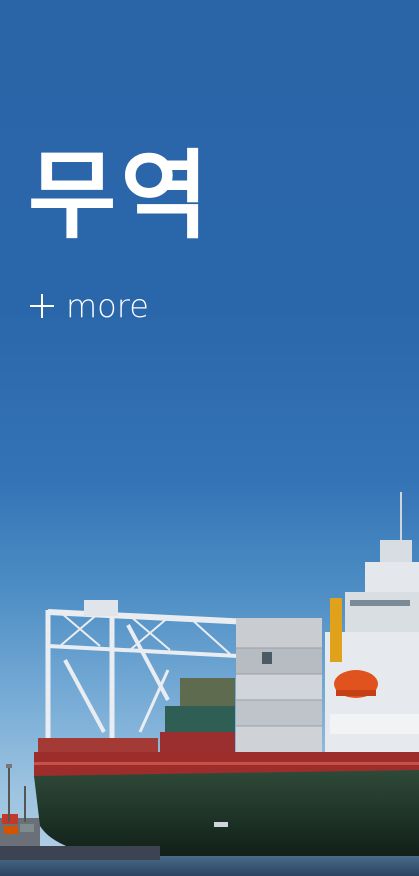 The image size is (419, 876). Describe the element at coordinates (20, 811) in the screenshot. I see `port-background` at that location.